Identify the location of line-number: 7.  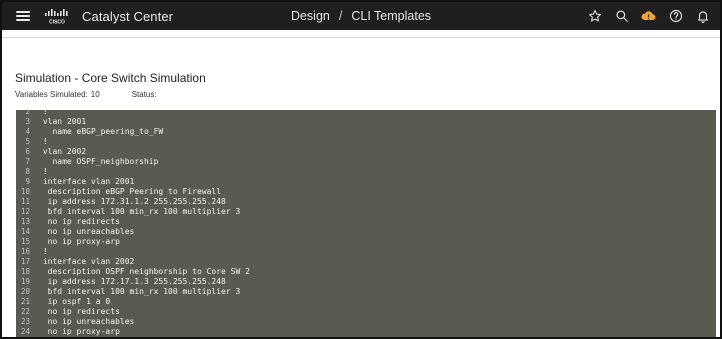
(27, 161).